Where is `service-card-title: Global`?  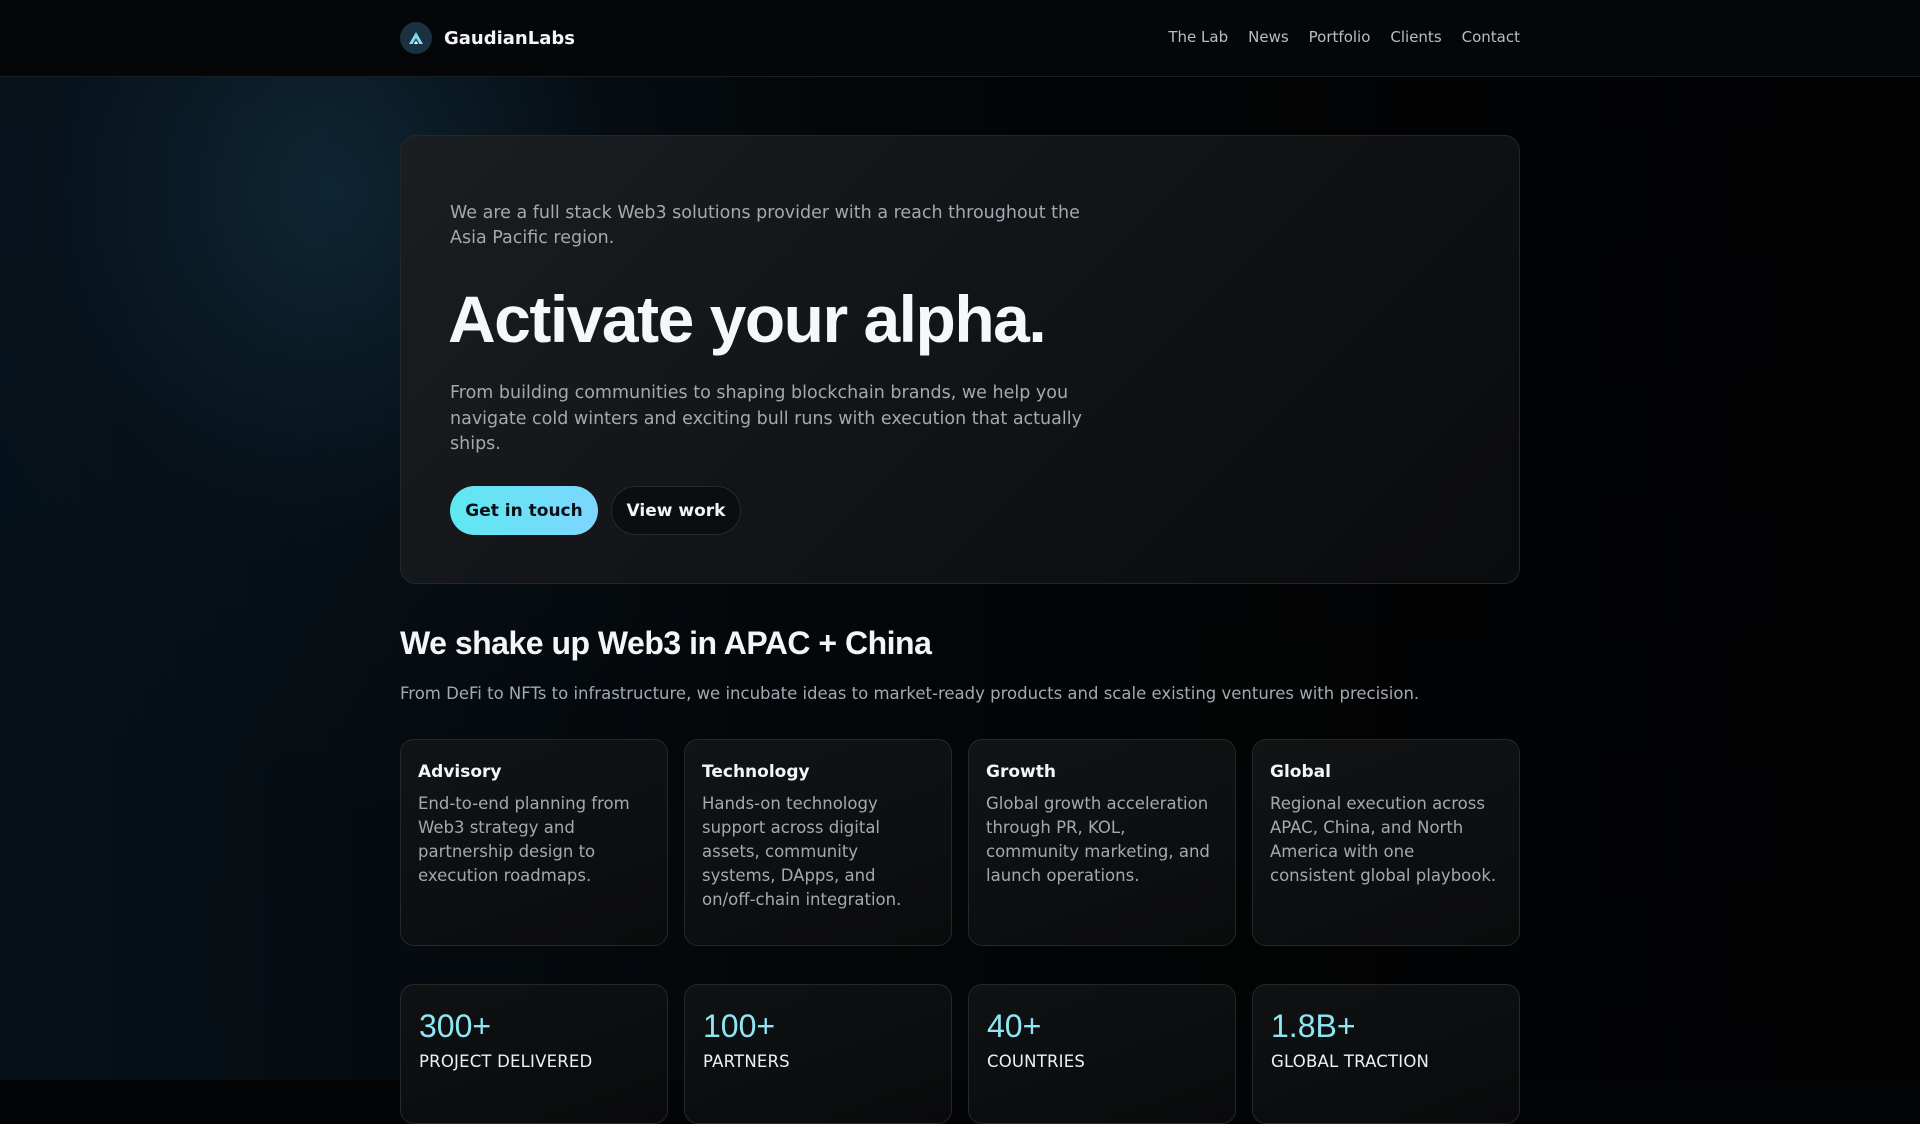
service-card-title: Global is located at coordinates (1300, 772).